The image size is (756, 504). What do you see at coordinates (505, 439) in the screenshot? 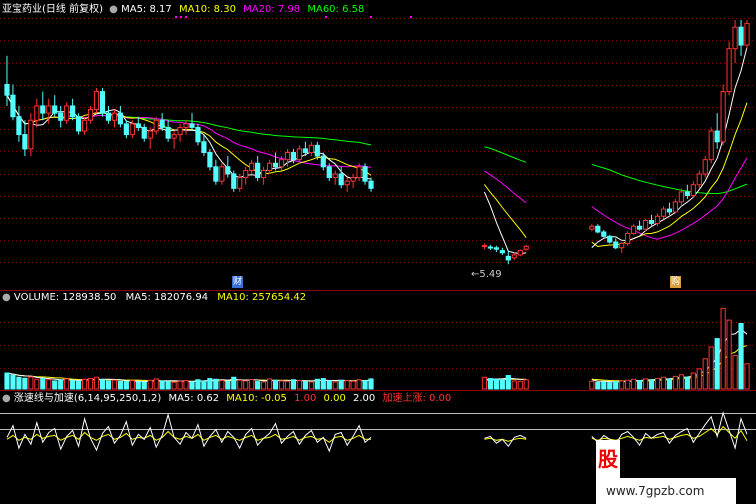
I see `indicator-ma10-line` at bounding box center [505, 439].